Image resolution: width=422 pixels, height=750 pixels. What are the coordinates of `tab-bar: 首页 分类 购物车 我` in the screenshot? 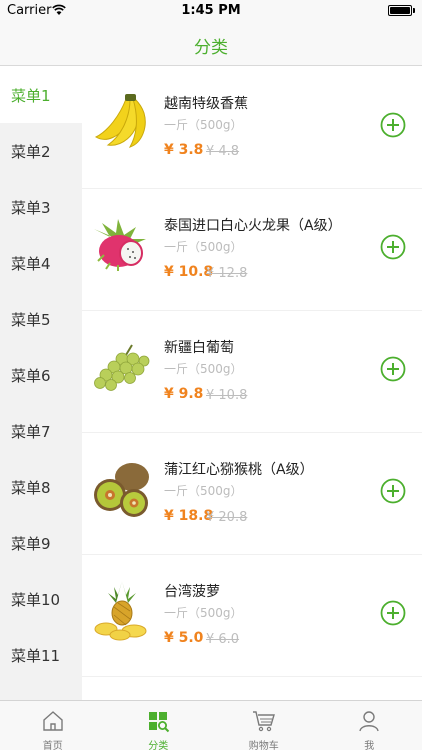 It's located at (211, 725).